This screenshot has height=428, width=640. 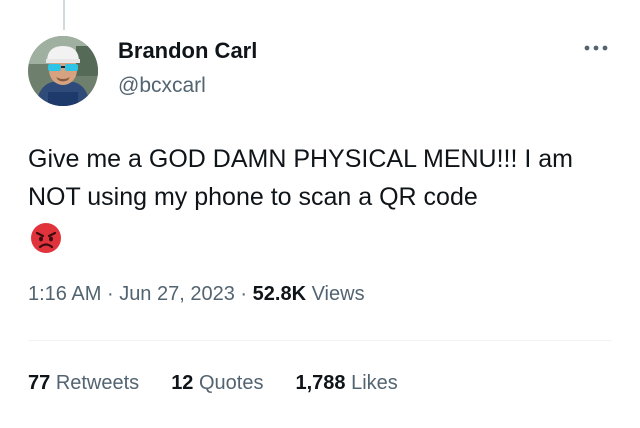 I want to click on angry-face-icon, so click(x=46, y=238).